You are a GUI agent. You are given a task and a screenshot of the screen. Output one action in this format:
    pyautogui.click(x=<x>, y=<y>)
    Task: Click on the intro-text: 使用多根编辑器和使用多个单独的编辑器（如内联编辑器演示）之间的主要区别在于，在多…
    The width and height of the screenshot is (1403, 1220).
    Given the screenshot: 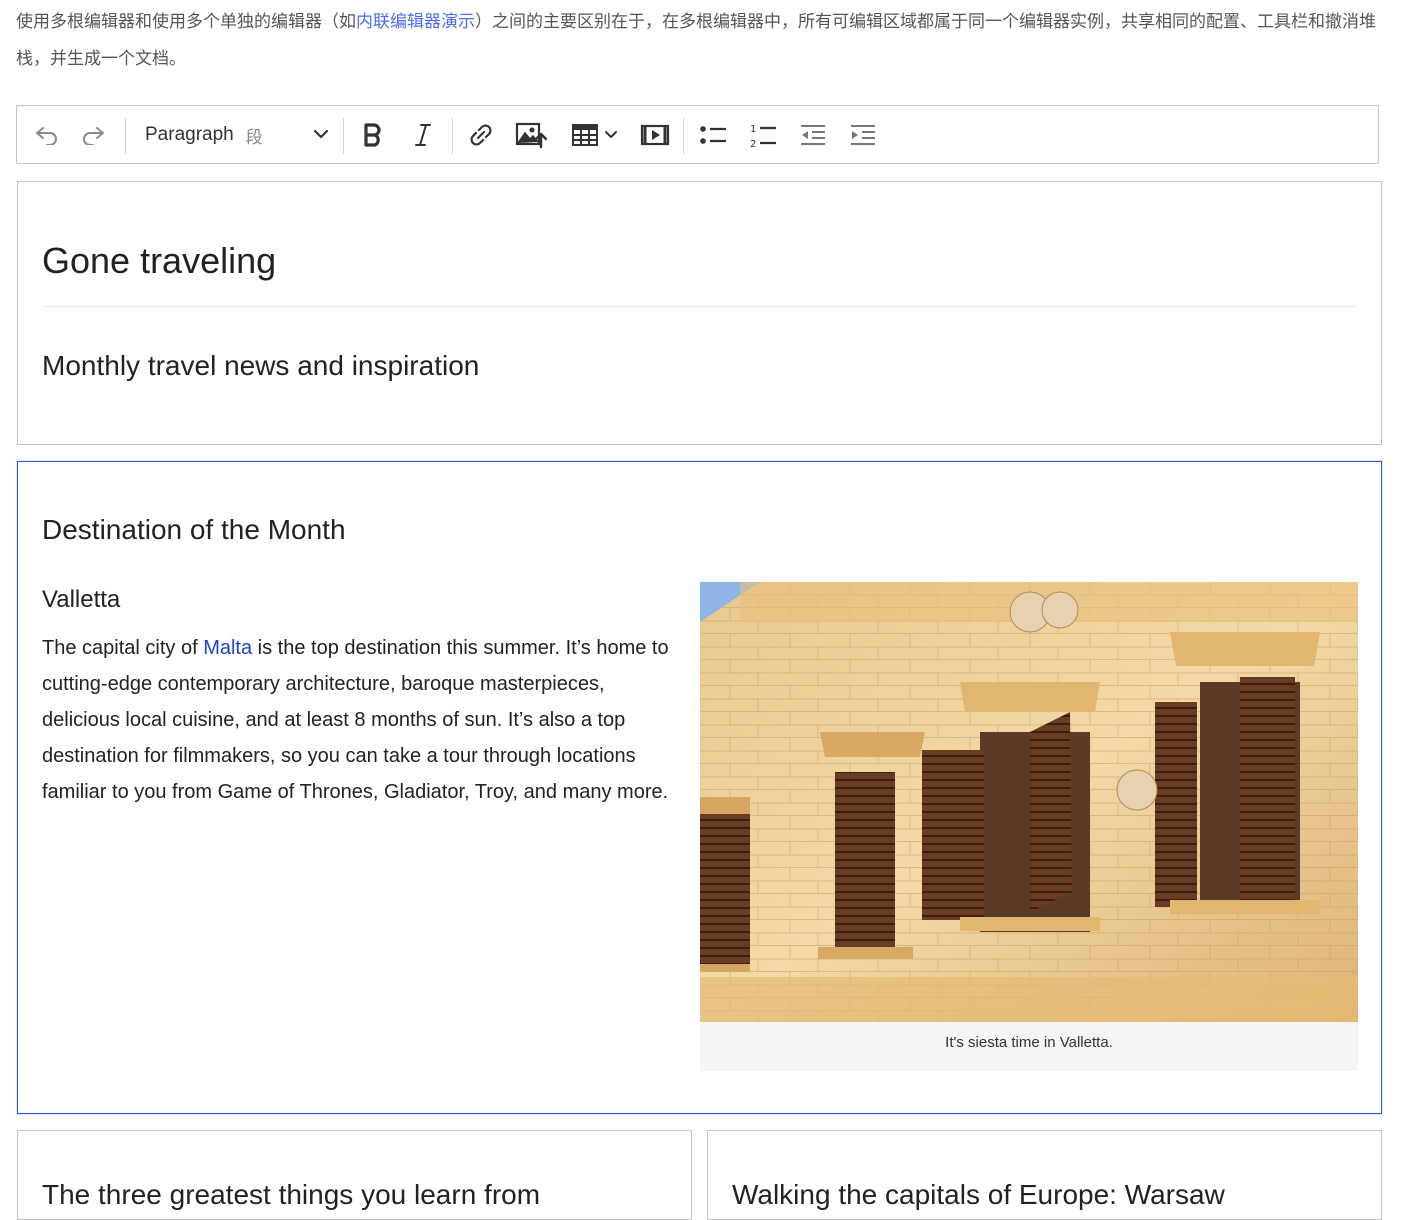 What is the action you would take?
    pyautogui.click(x=701, y=41)
    